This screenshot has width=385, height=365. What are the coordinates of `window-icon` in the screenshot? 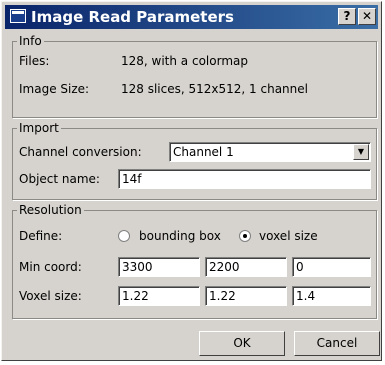 It's located at (18, 16).